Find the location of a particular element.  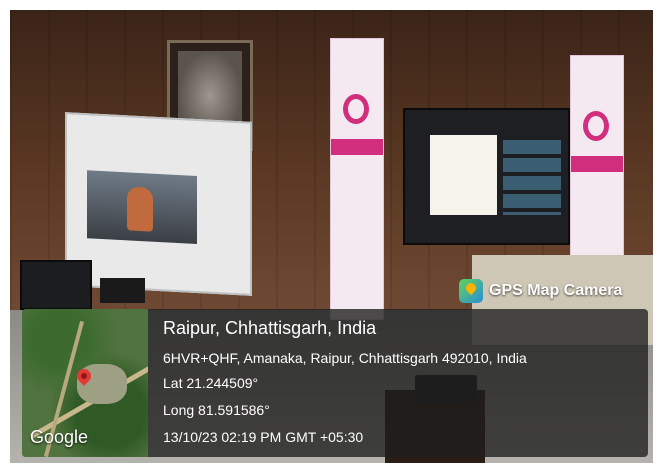

gps-map-camera-badge: GPS Map Camera is located at coordinates (540, 291).